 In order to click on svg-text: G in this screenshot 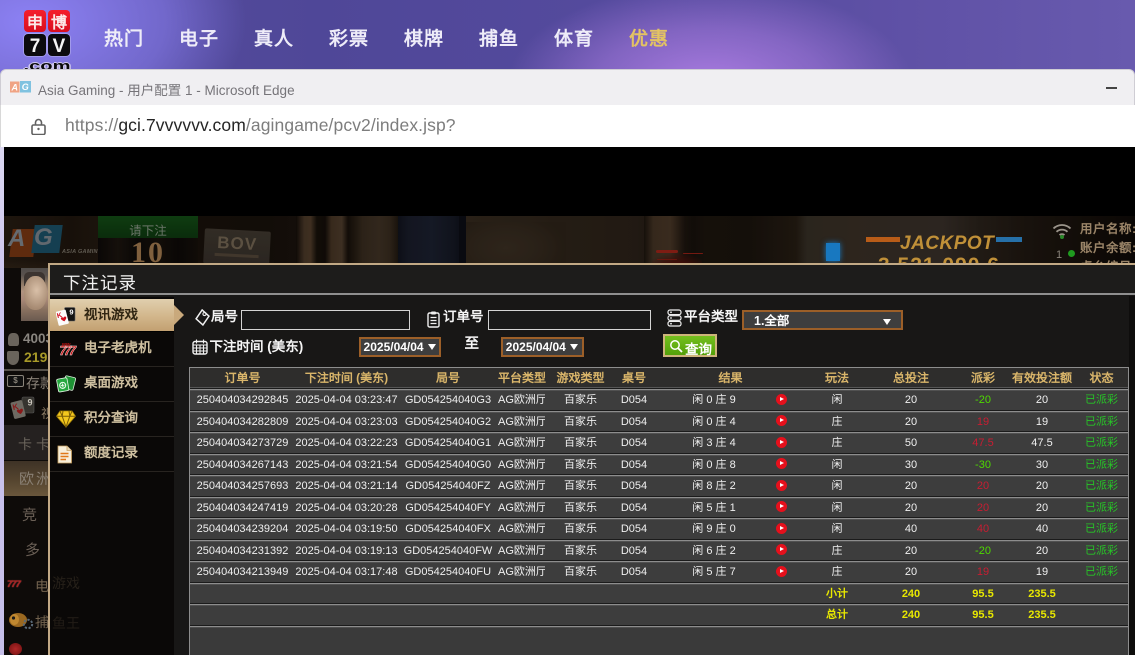, I will do `click(25, 87)`.